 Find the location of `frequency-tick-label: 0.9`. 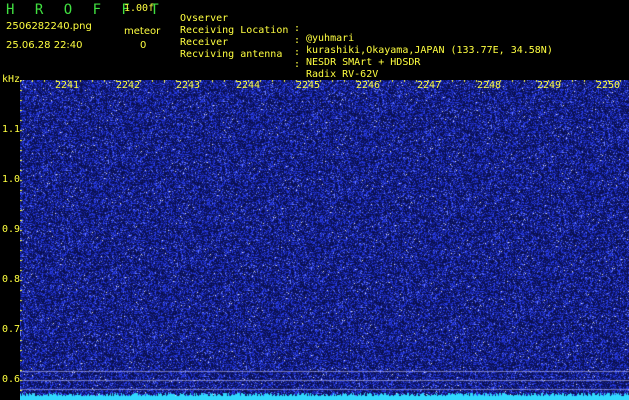

frequency-tick-label: 0.9 is located at coordinates (11, 229).